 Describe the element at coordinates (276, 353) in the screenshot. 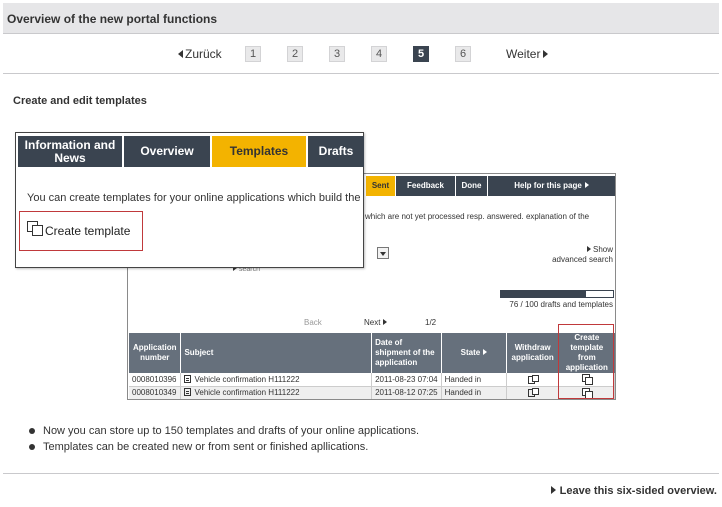

I see `column-header-subject: Subject` at that location.